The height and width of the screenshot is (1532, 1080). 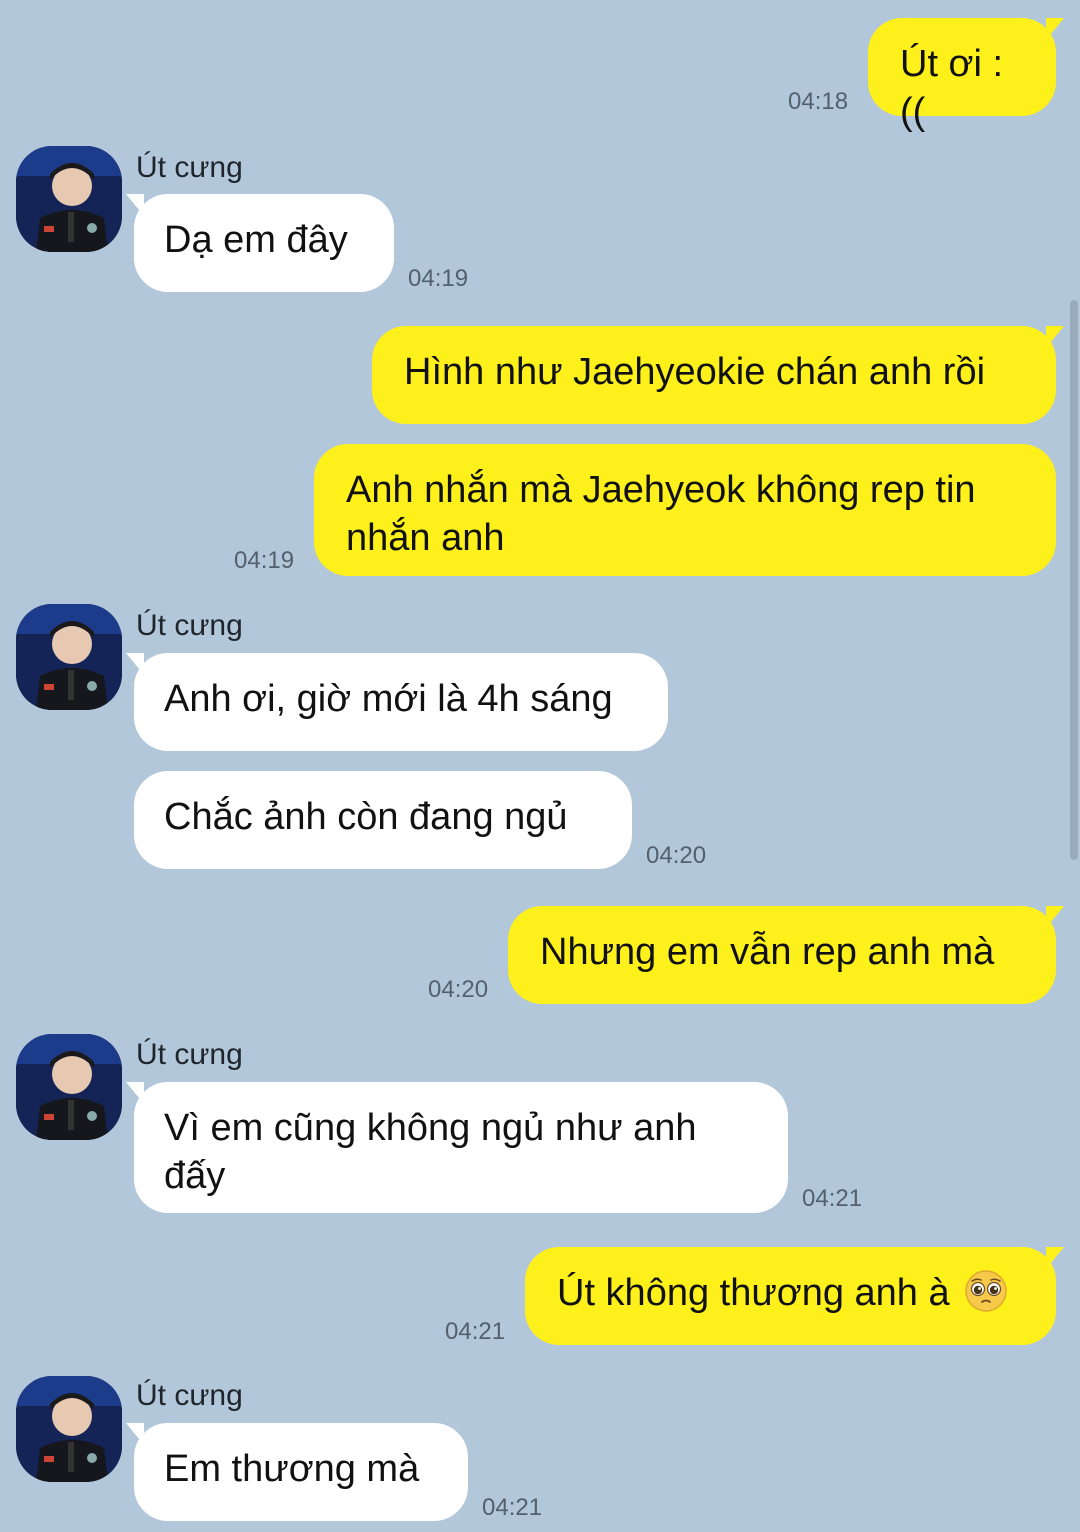 What do you see at coordinates (1074, 580) in the screenshot?
I see `scrollbar` at bounding box center [1074, 580].